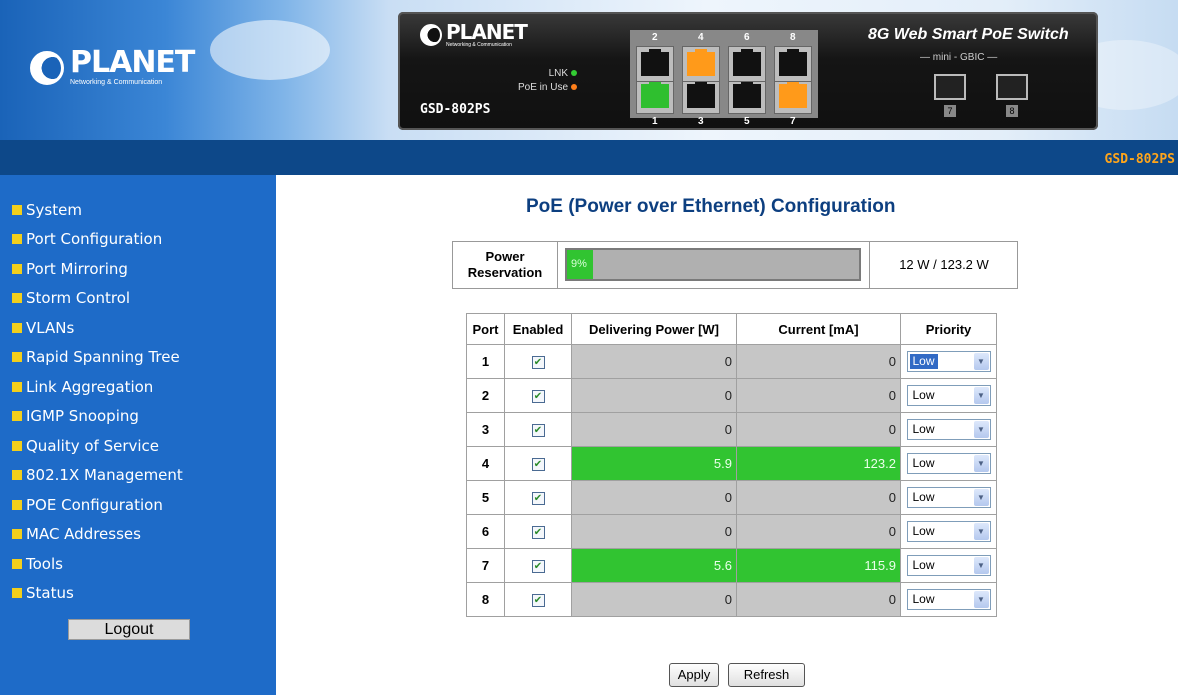 The image size is (1178, 695). What do you see at coordinates (950, 111) in the screenshot?
I see `sfp-port-number: 7` at bounding box center [950, 111].